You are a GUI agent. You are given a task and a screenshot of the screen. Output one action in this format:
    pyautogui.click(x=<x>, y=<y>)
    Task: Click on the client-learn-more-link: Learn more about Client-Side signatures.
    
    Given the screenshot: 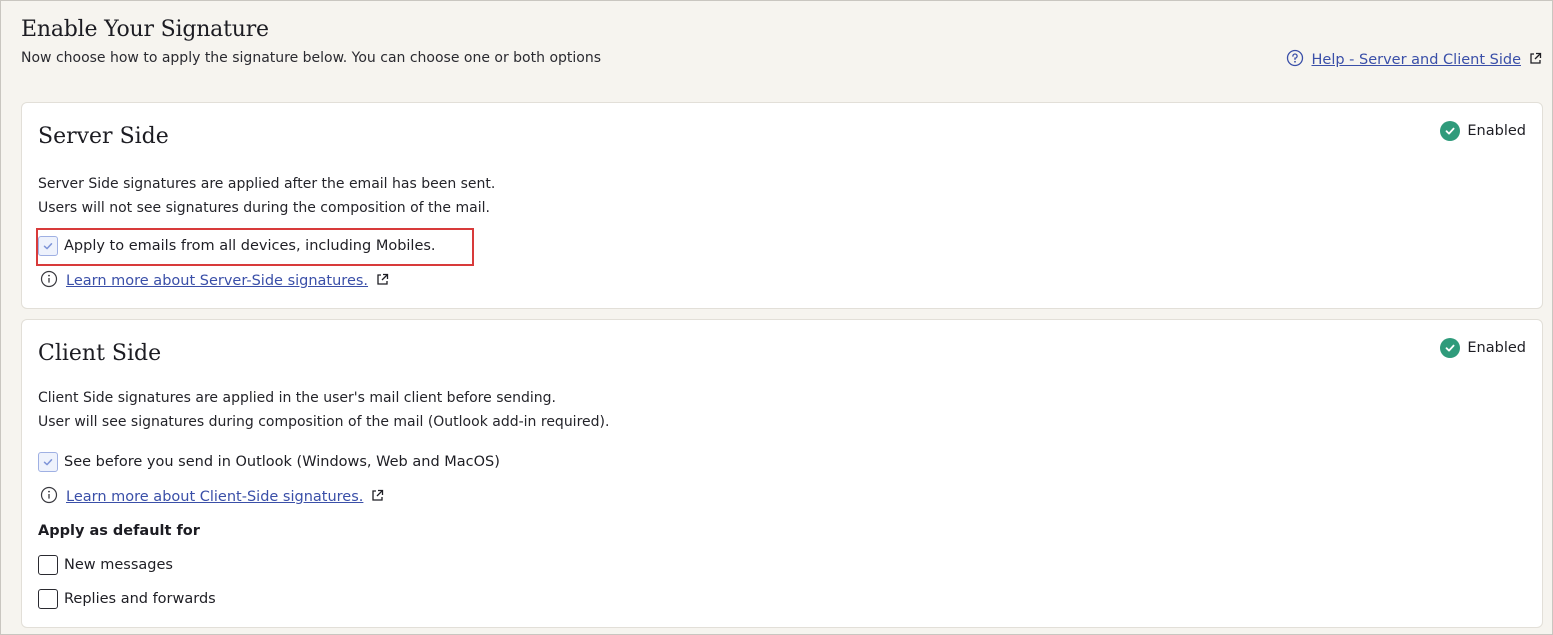 What is the action you would take?
    pyautogui.click(x=214, y=497)
    